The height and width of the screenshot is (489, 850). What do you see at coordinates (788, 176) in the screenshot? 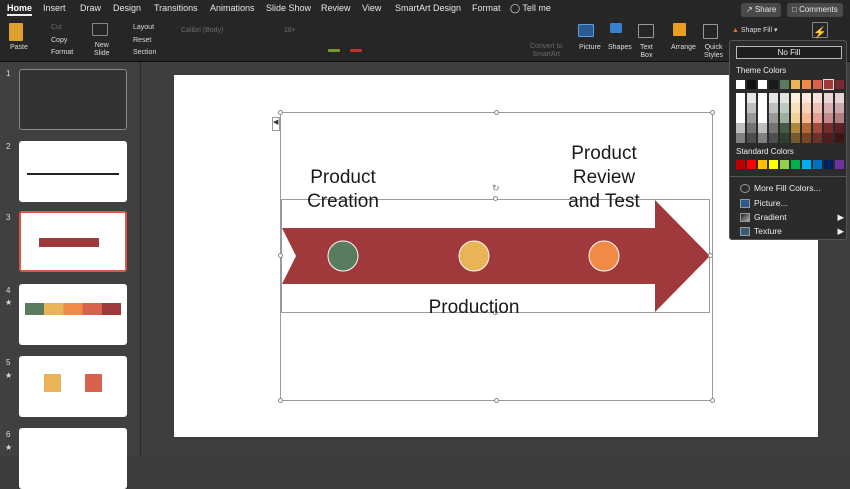
I see `divider` at bounding box center [788, 176].